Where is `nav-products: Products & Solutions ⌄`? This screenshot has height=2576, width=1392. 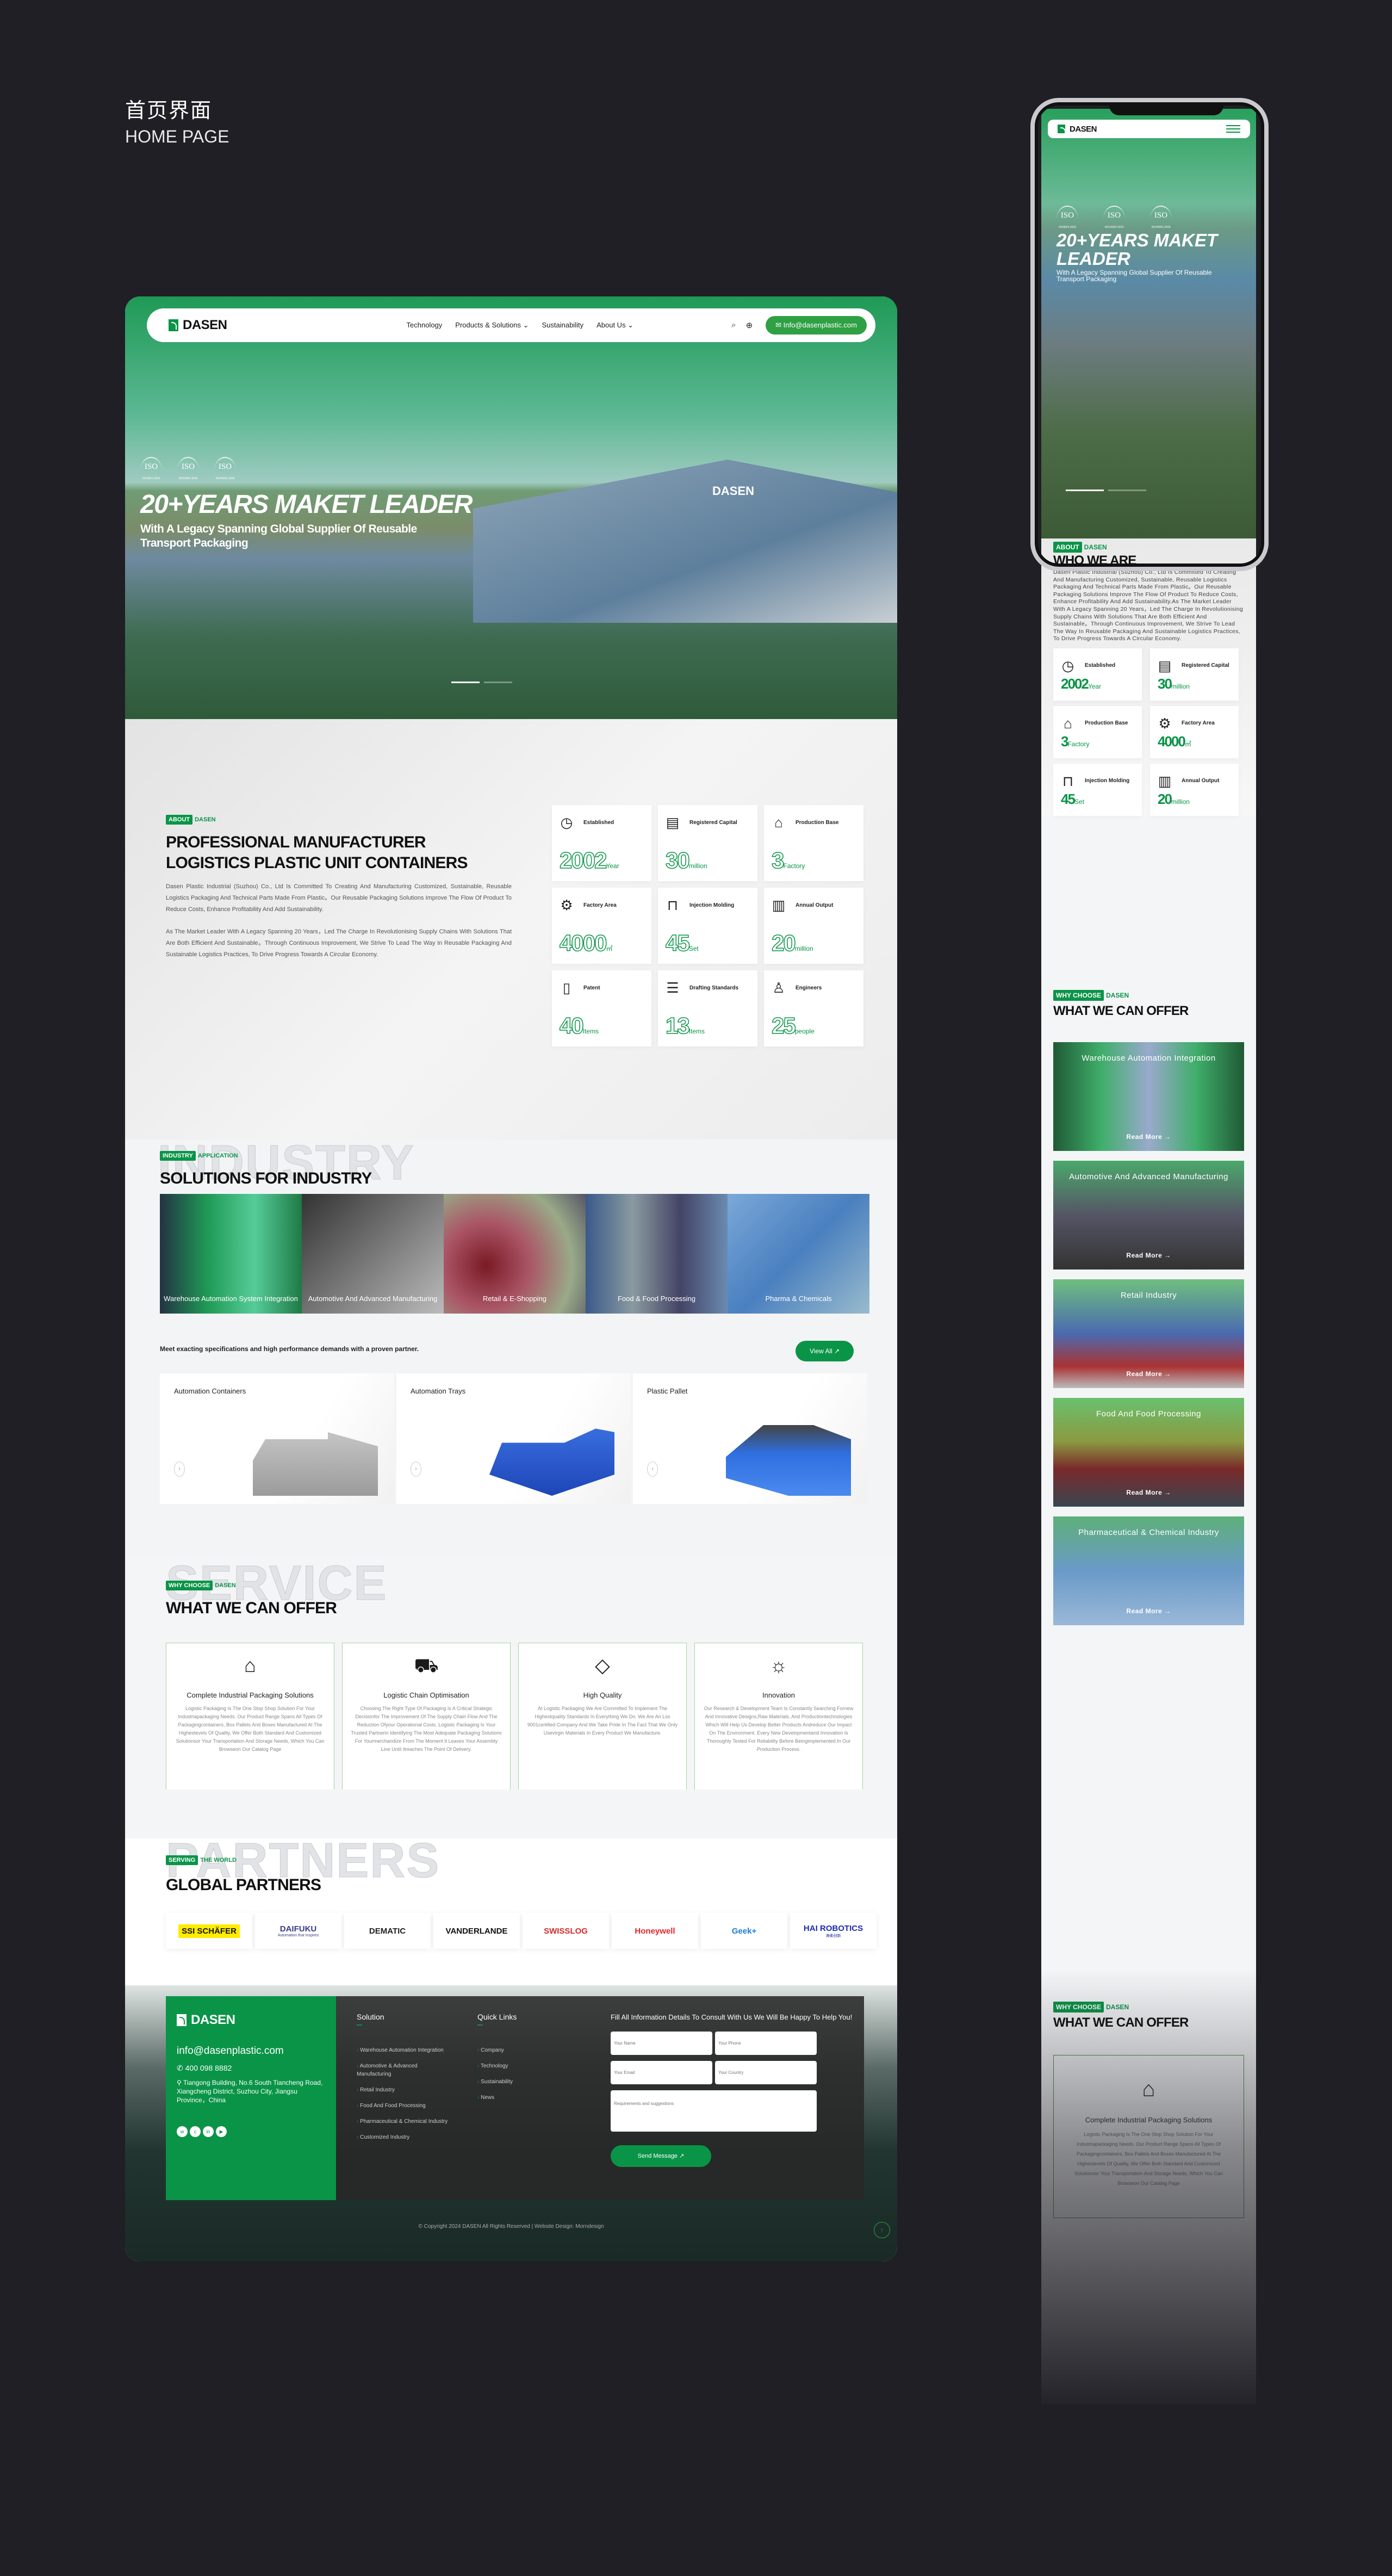
nav-products: Products & Solutions ⌄ is located at coordinates (492, 325).